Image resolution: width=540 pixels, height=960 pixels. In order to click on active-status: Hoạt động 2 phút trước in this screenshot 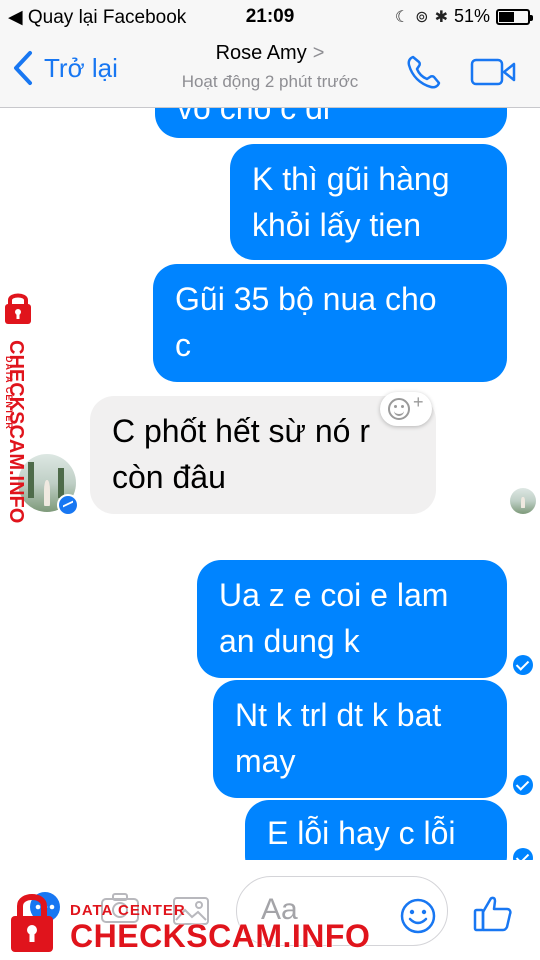, I will do `click(270, 81)`.